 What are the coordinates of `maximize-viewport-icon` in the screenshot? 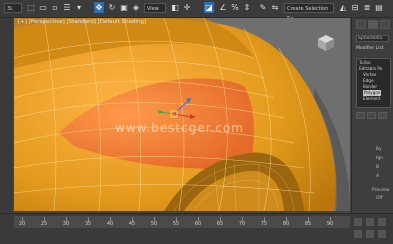 It's located at (382, 234).